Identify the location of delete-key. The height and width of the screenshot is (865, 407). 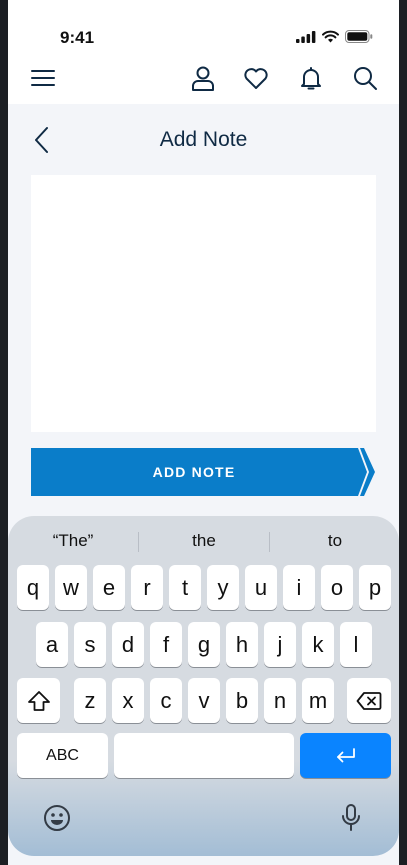
(369, 700).